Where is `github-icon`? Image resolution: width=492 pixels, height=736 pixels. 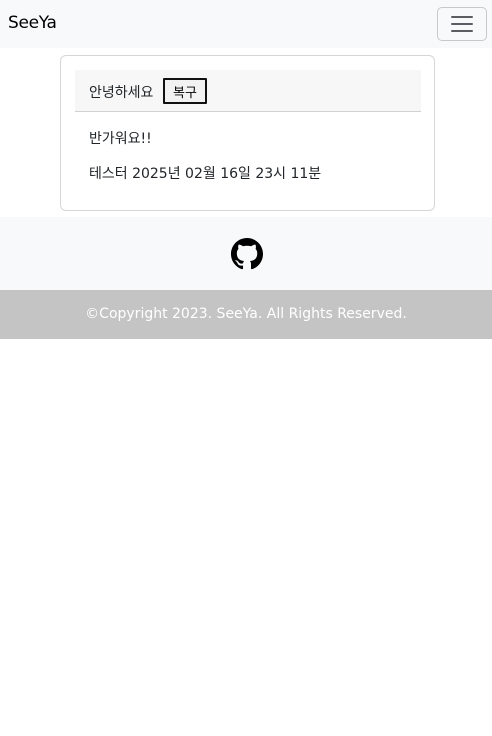
github-icon is located at coordinates (247, 254).